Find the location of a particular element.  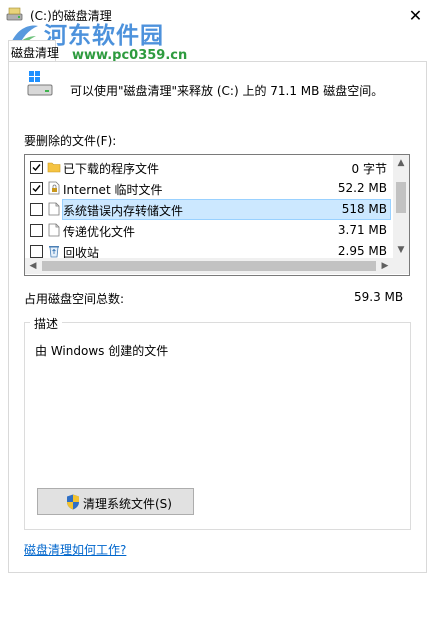

lock-file-icon is located at coordinates (54, 188).